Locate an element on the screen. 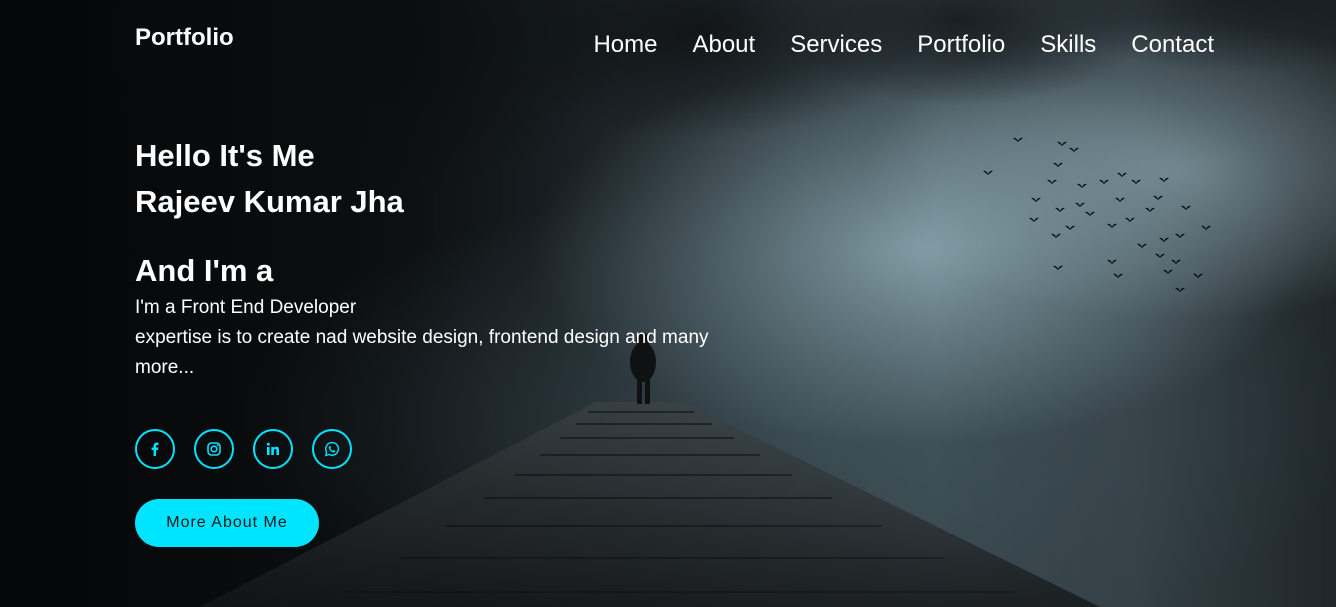  nav-about: About is located at coordinates (723, 45).